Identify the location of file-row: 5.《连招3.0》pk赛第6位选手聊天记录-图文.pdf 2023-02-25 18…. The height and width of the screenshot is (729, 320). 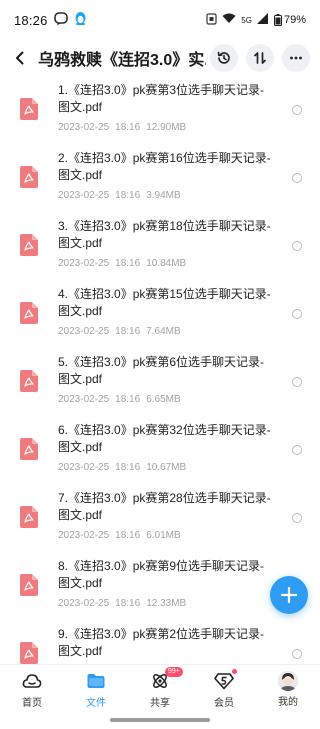
(160, 382).